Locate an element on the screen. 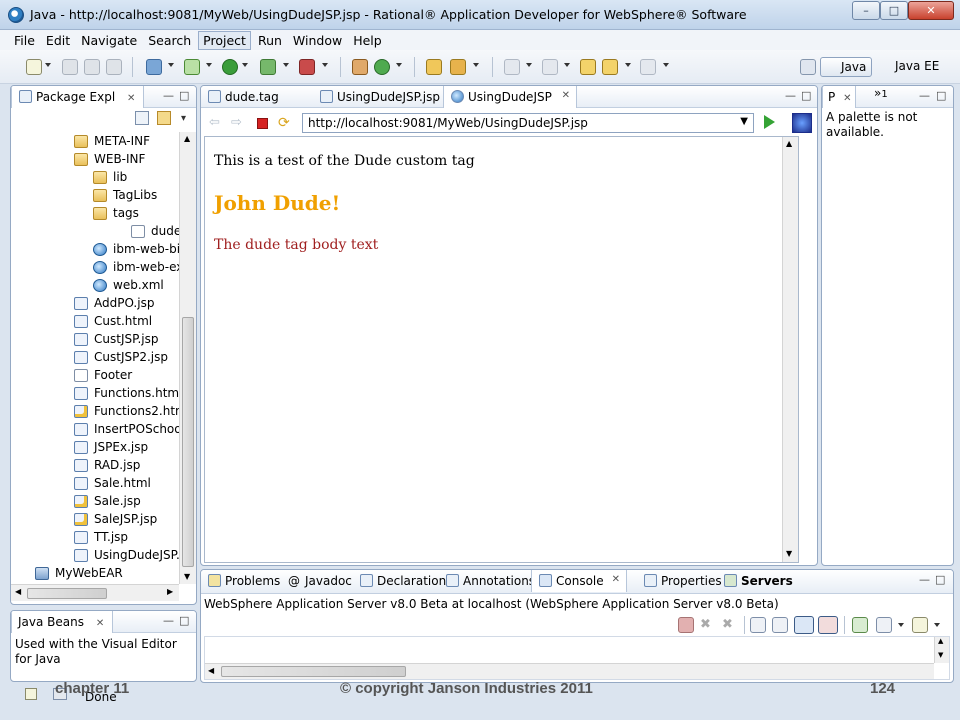 Image resolution: width=960 pixels, height=720 pixels. new-class-icon is located at coordinates (382, 67).